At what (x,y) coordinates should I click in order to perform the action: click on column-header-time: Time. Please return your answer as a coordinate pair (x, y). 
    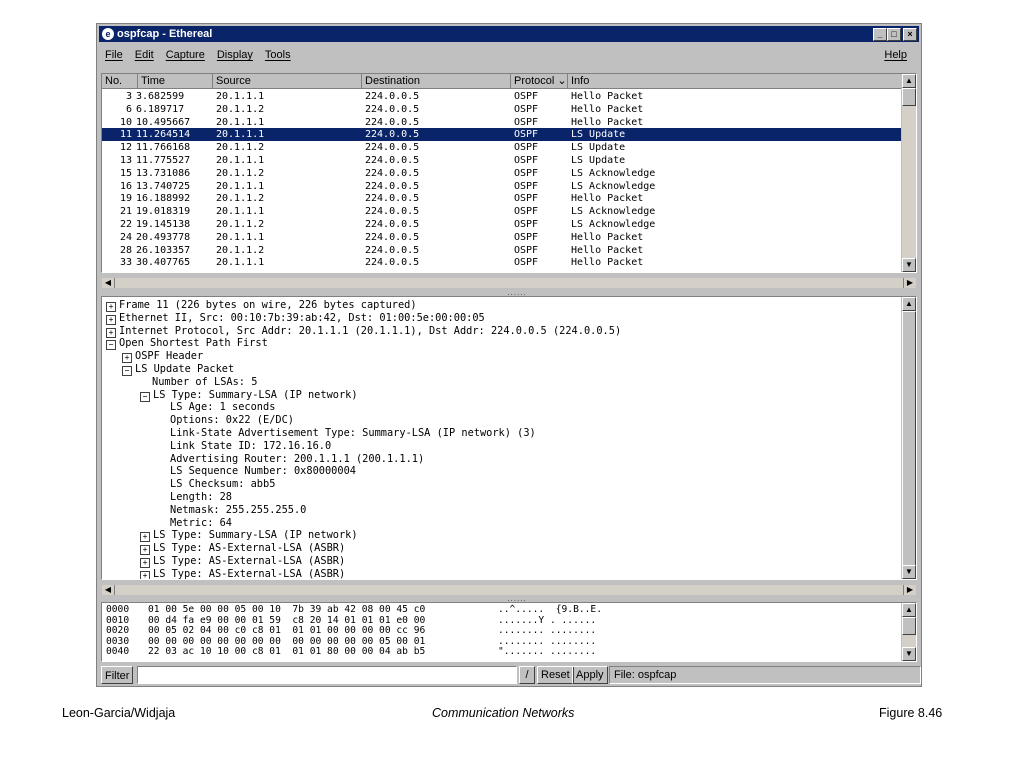
    Looking at the image, I should click on (175, 81).